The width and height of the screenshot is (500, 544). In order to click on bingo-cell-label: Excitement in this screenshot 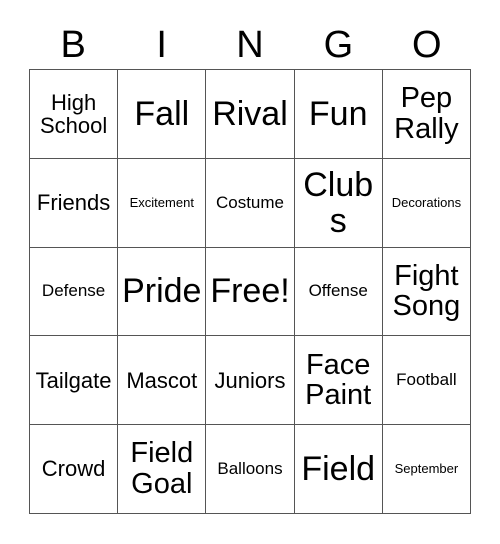, I will do `click(161, 202)`.